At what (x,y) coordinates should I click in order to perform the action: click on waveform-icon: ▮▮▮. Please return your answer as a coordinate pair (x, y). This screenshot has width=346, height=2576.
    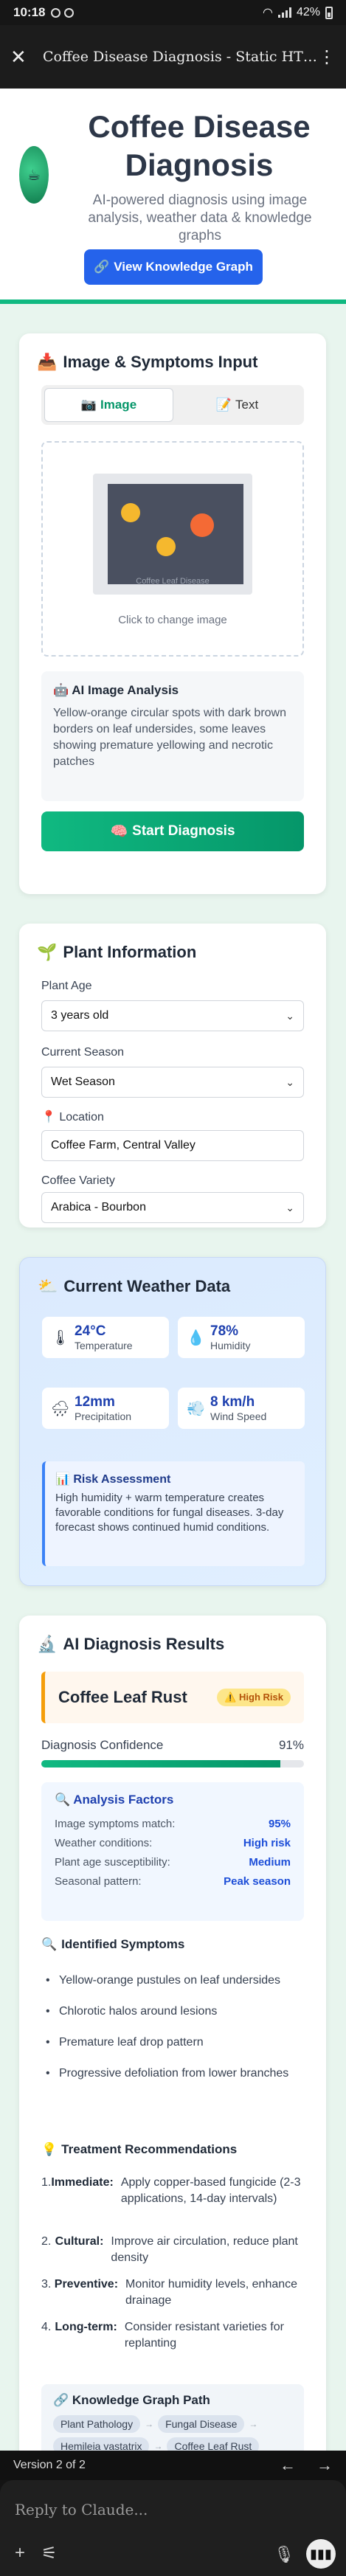
    Looking at the image, I should click on (321, 2553).